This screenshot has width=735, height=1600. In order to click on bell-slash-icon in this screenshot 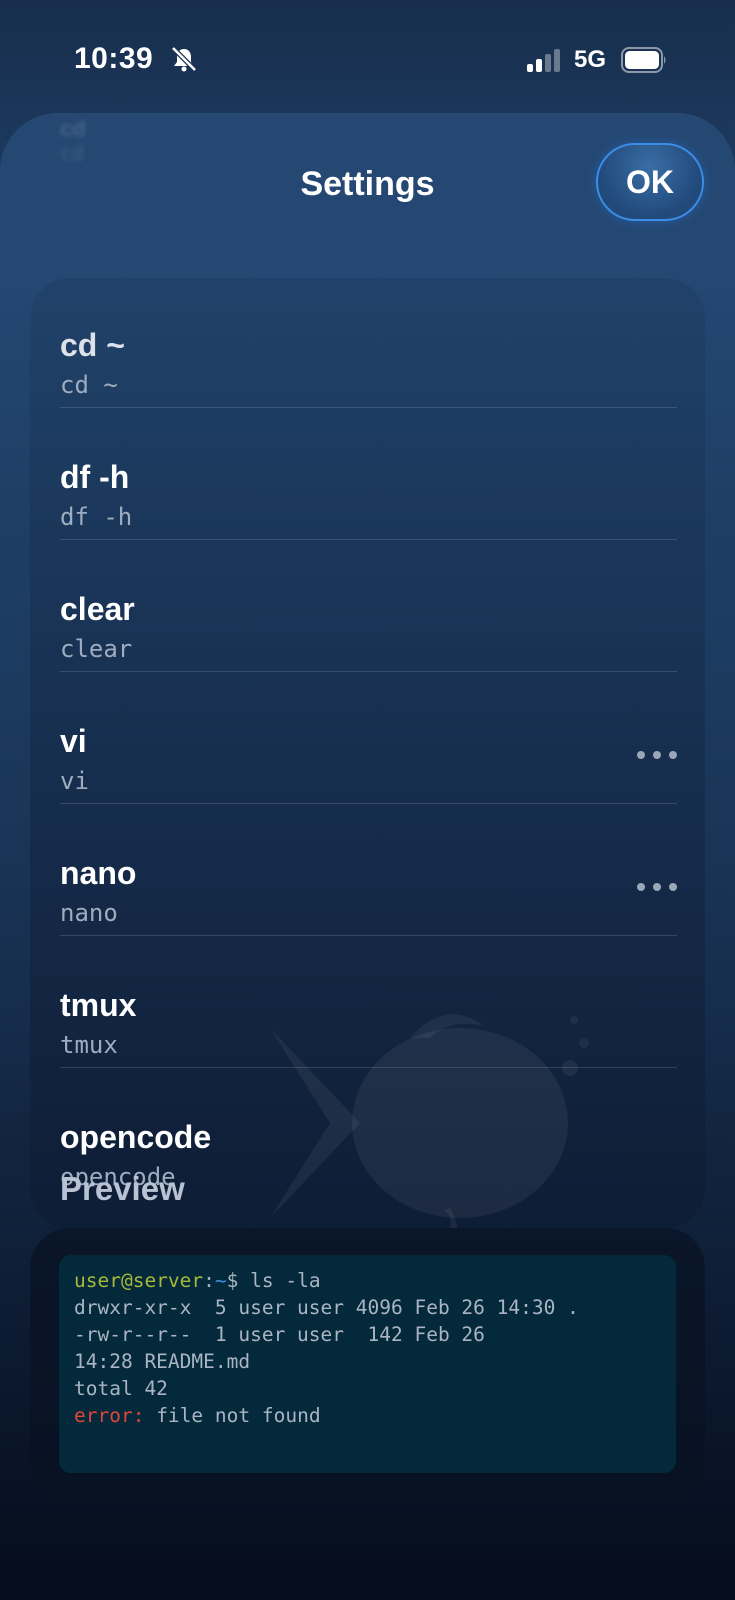, I will do `click(184, 59)`.